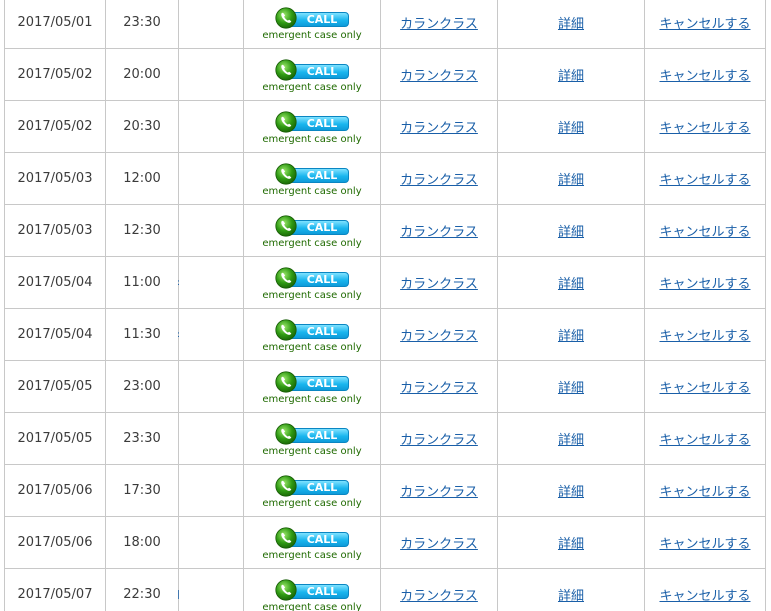 This screenshot has width=771, height=611. What do you see at coordinates (142, 126) in the screenshot?
I see `time-cell: 20:30` at bounding box center [142, 126].